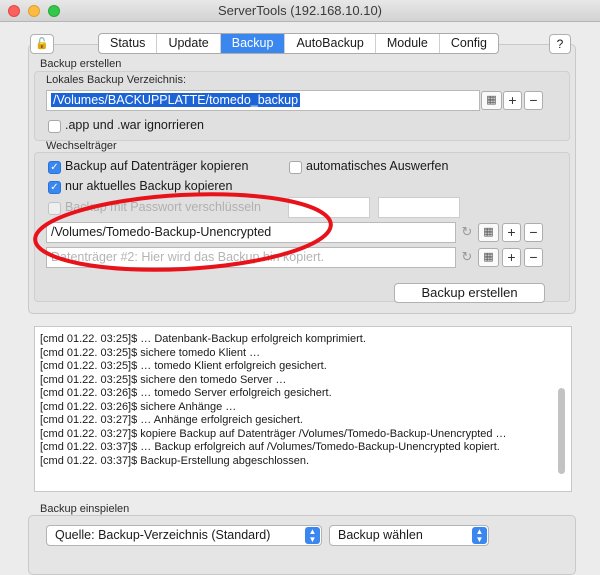 The height and width of the screenshot is (575, 600). I want to click on tab-module: Module, so click(408, 43).